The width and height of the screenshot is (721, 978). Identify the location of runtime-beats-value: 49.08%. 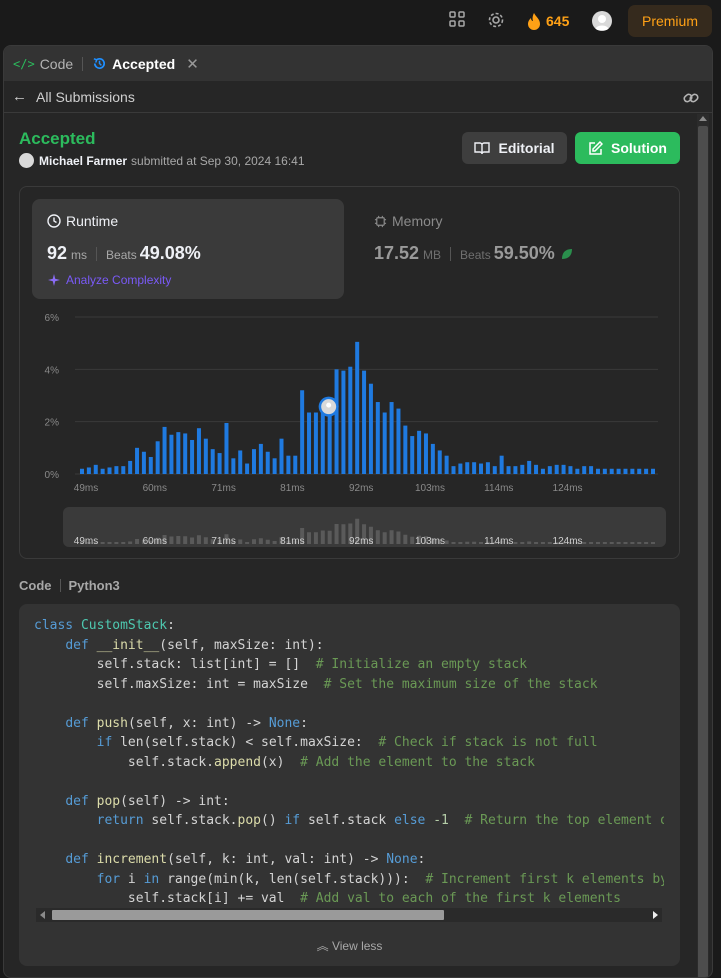
(170, 253).